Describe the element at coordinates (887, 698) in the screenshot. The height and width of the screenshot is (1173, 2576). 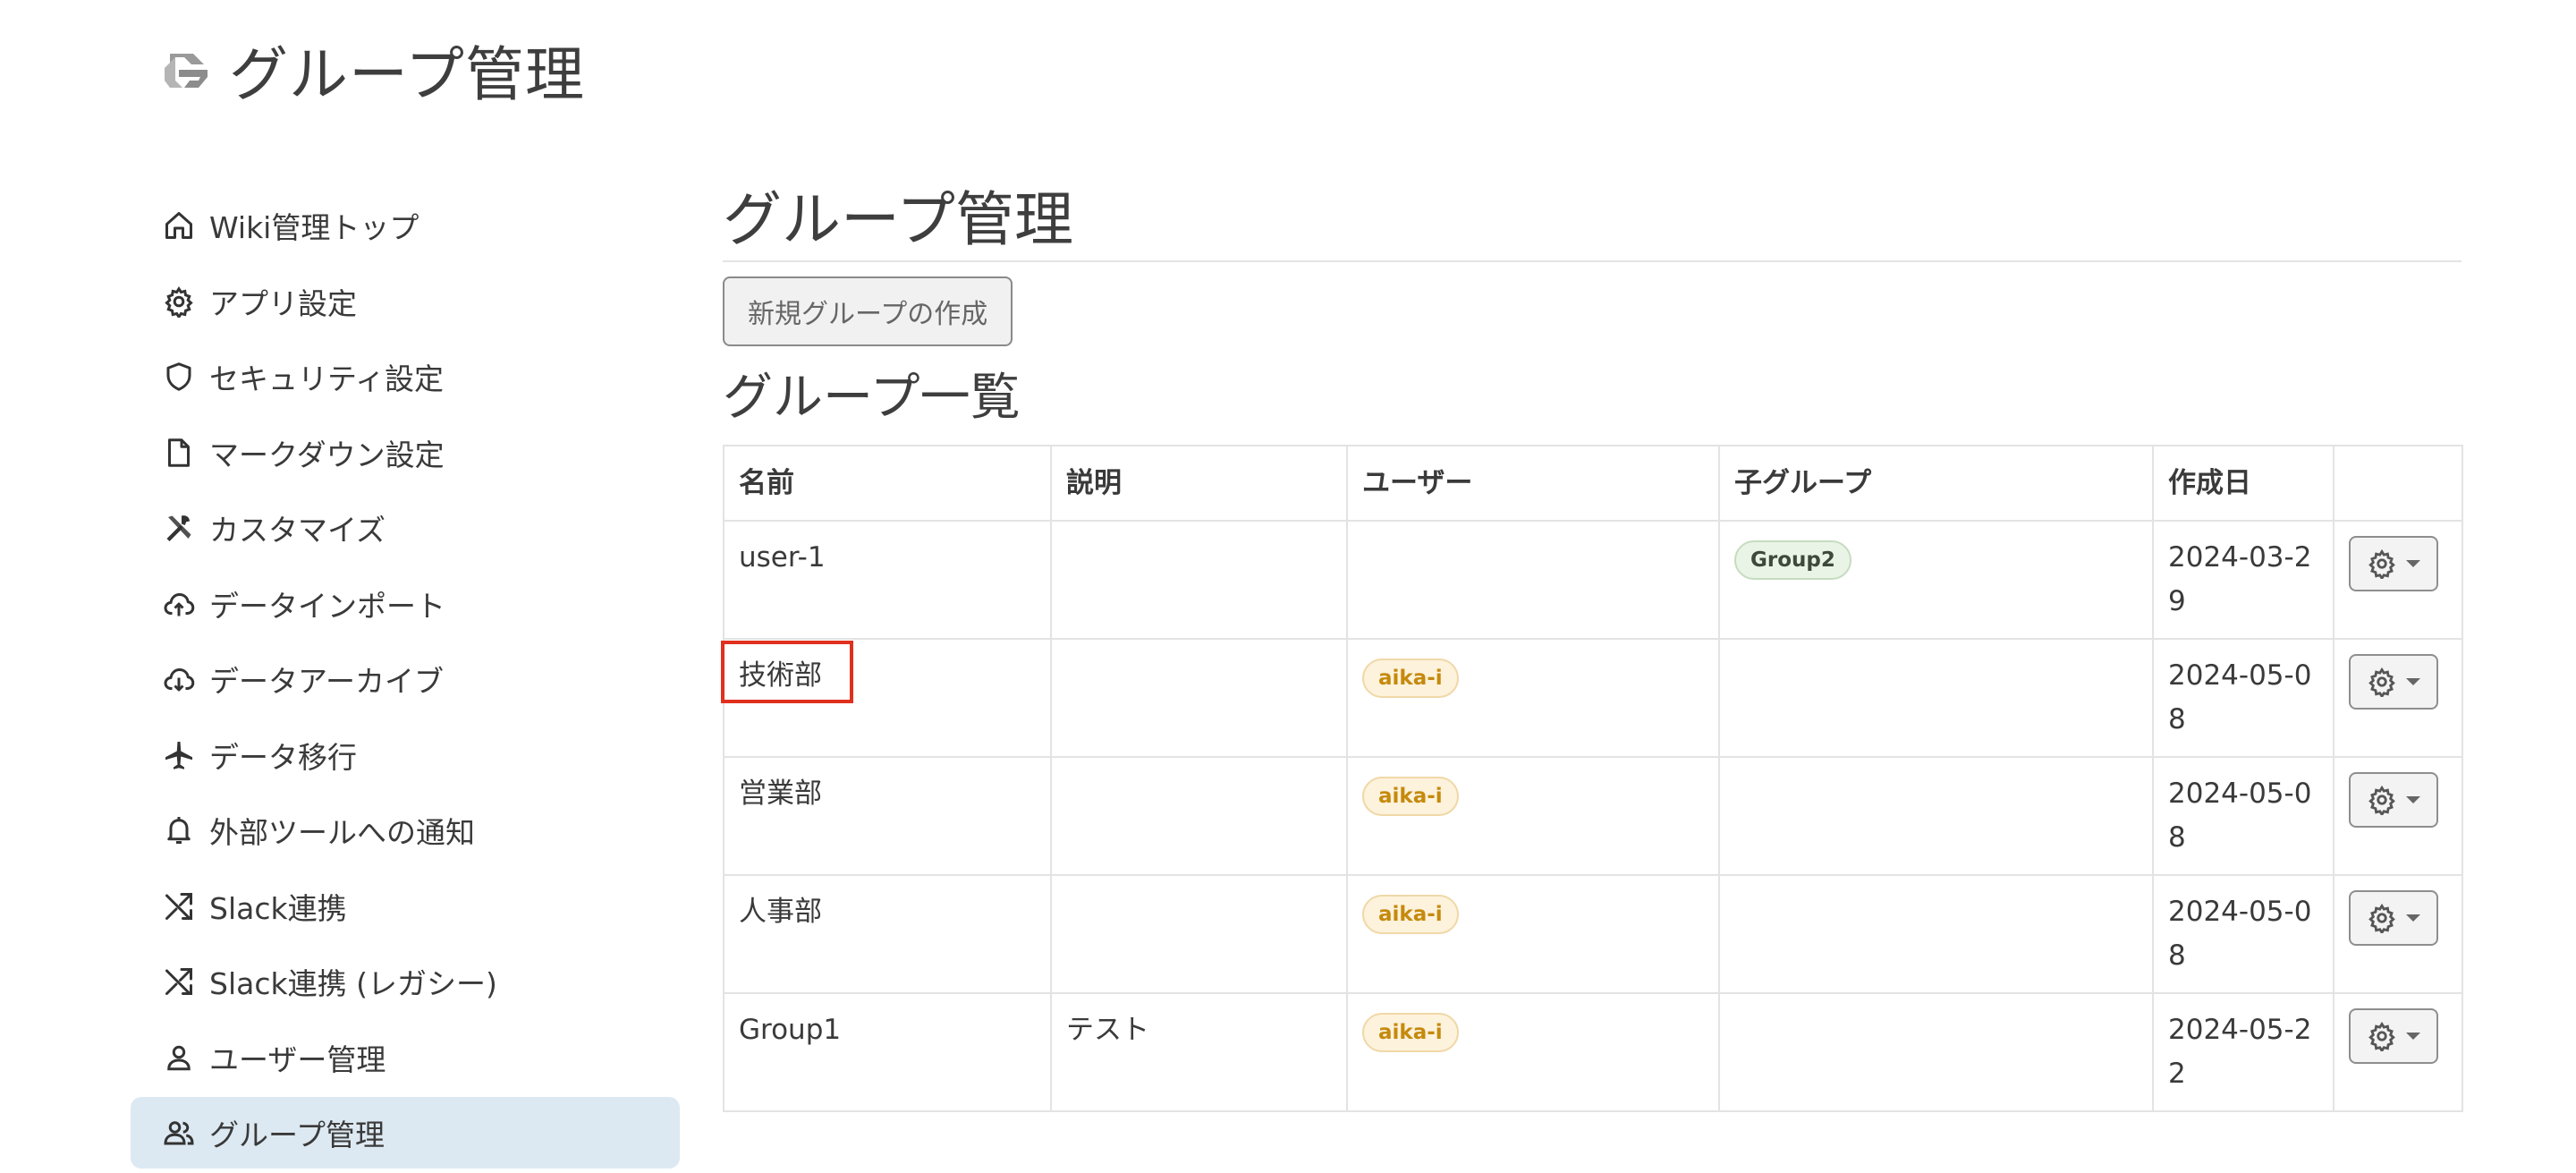
I see `group-name: 技術部` at that location.